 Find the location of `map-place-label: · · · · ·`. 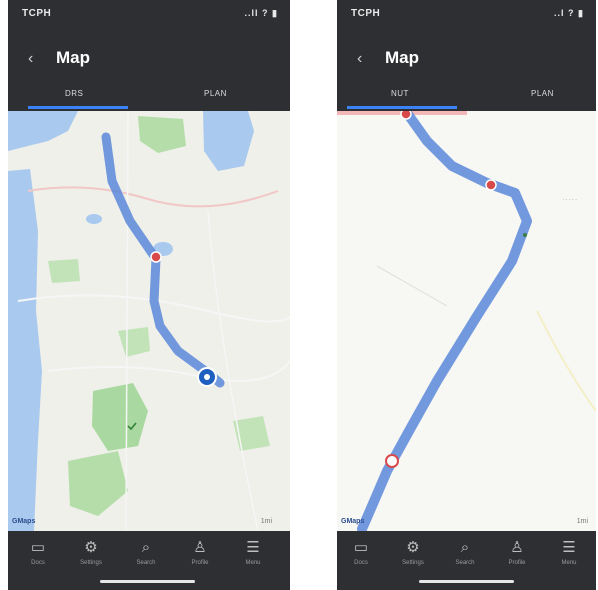

map-place-label: · · · · · is located at coordinates (570, 200).